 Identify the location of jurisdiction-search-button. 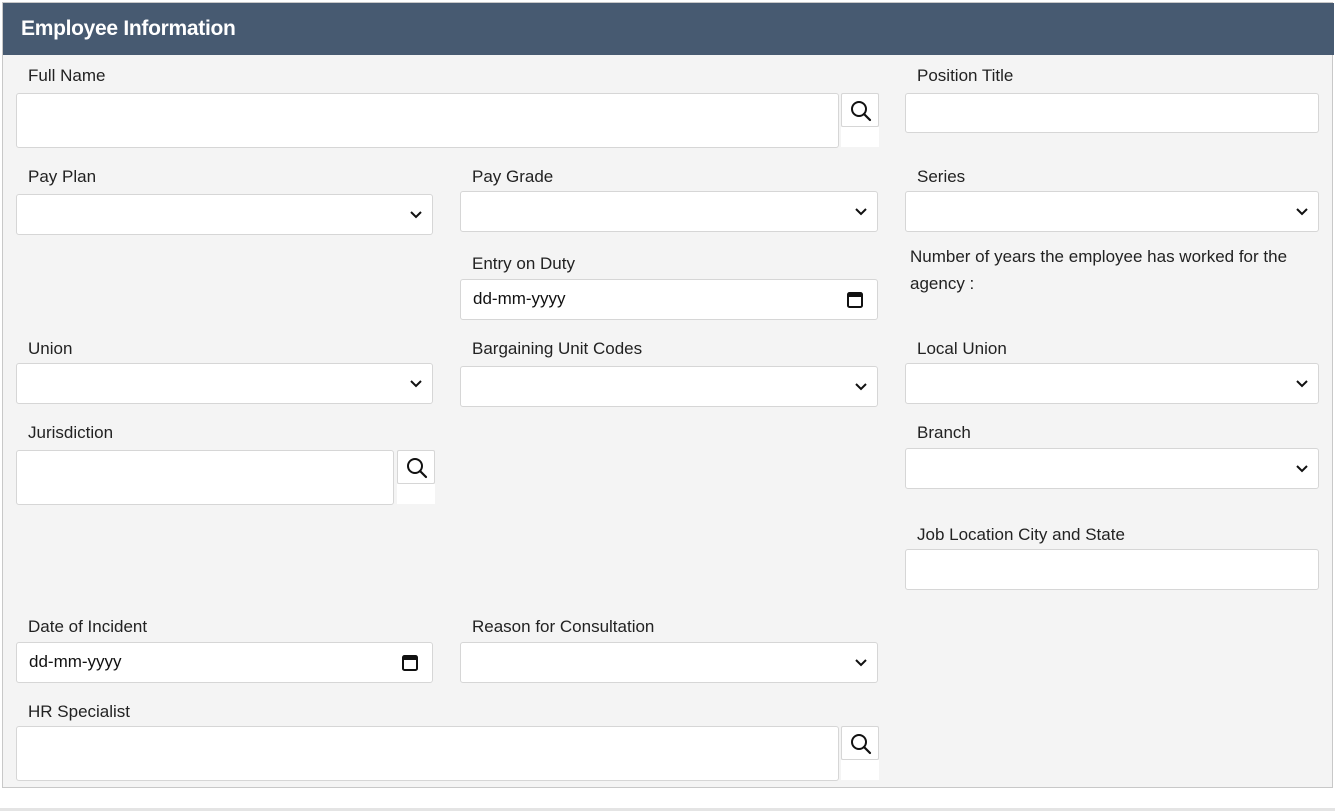
(416, 477).